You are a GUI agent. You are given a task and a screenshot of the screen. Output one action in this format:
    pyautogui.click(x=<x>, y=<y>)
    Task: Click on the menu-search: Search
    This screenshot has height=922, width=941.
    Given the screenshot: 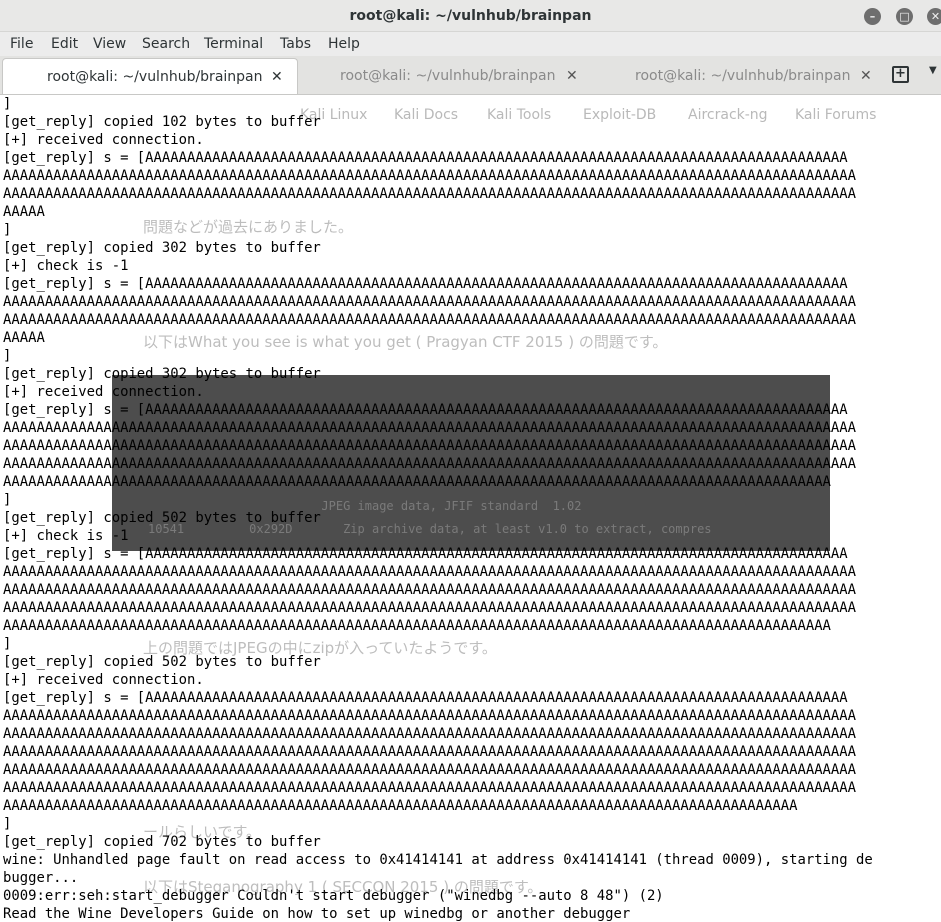 What is the action you would take?
    pyautogui.click(x=166, y=44)
    